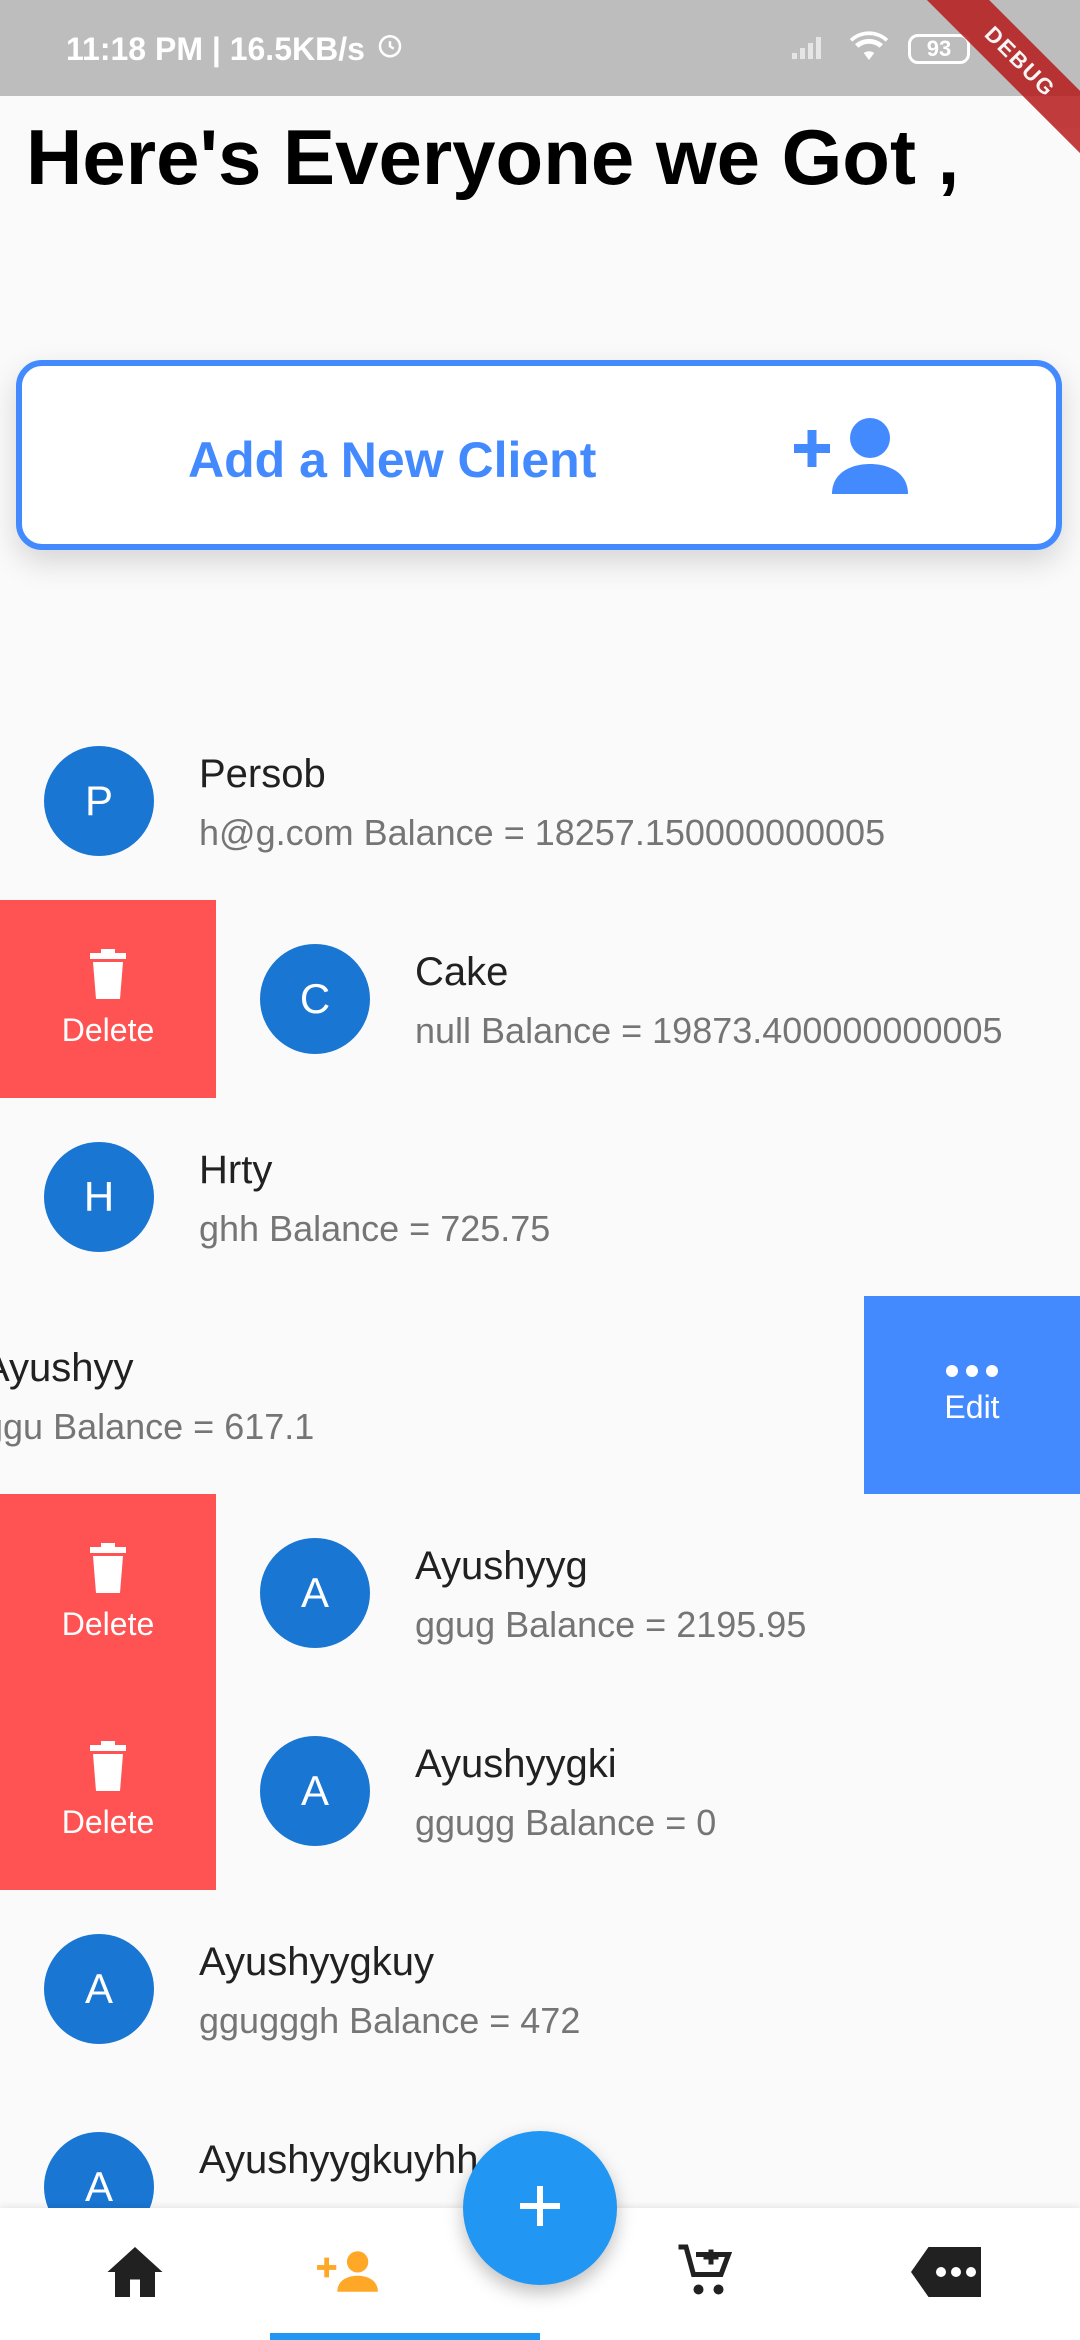 The width and height of the screenshot is (1080, 2340). I want to click on avatar: H, so click(99, 1197).